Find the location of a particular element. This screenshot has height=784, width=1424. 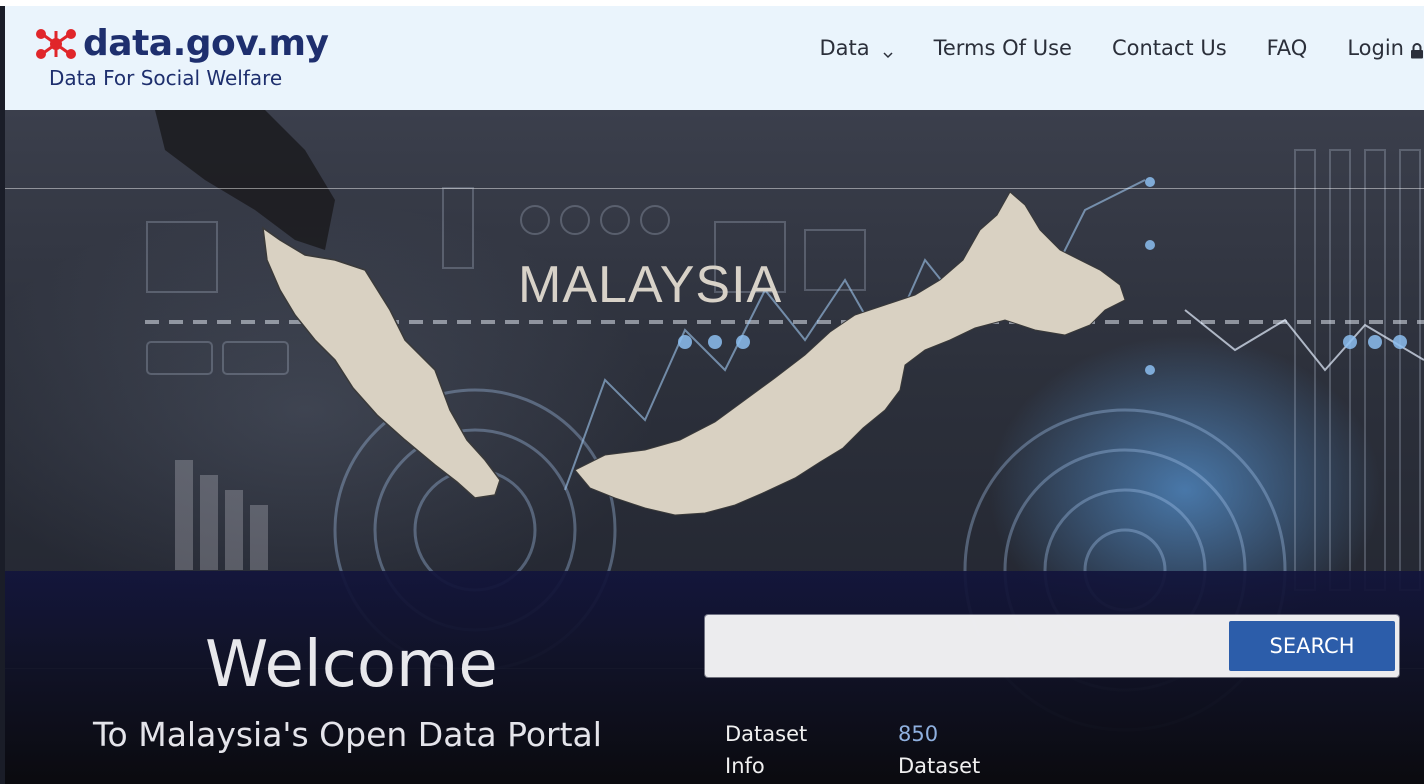

dataset-info-label-line2: Info is located at coordinates (745, 766).